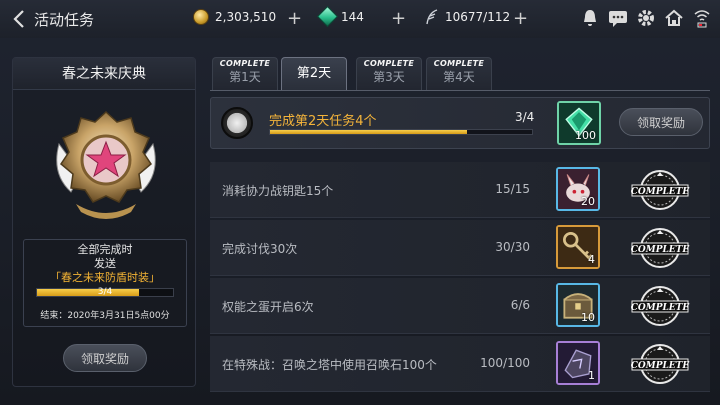 The width and height of the screenshot is (720, 405). Describe the element at coordinates (505, 363) in the screenshot. I see `task-count: 100/100` at that location.